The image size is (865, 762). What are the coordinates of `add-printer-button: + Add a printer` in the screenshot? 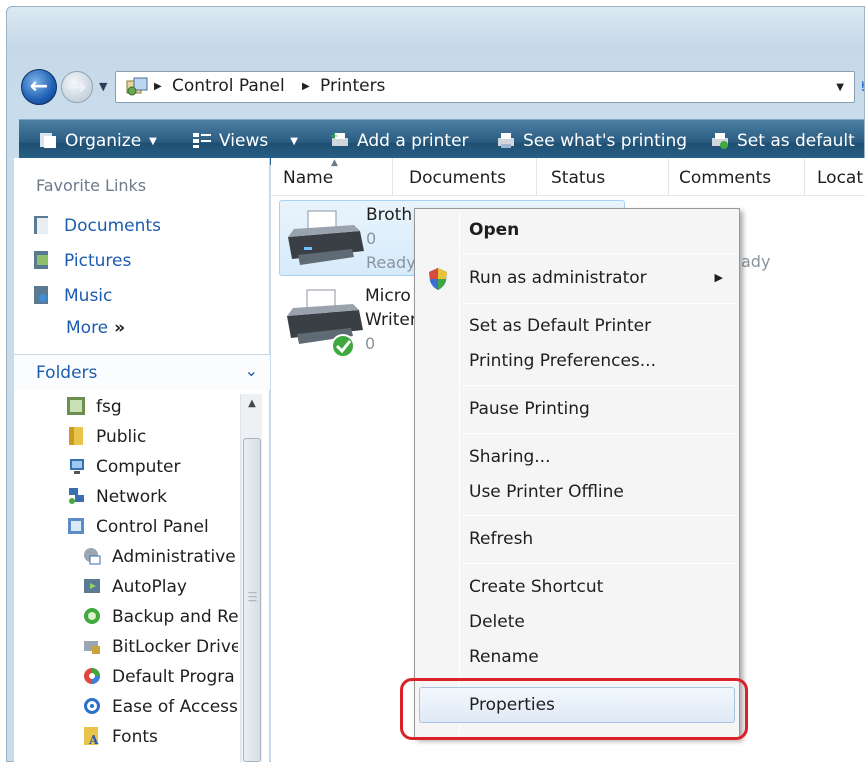 It's located at (399, 143).